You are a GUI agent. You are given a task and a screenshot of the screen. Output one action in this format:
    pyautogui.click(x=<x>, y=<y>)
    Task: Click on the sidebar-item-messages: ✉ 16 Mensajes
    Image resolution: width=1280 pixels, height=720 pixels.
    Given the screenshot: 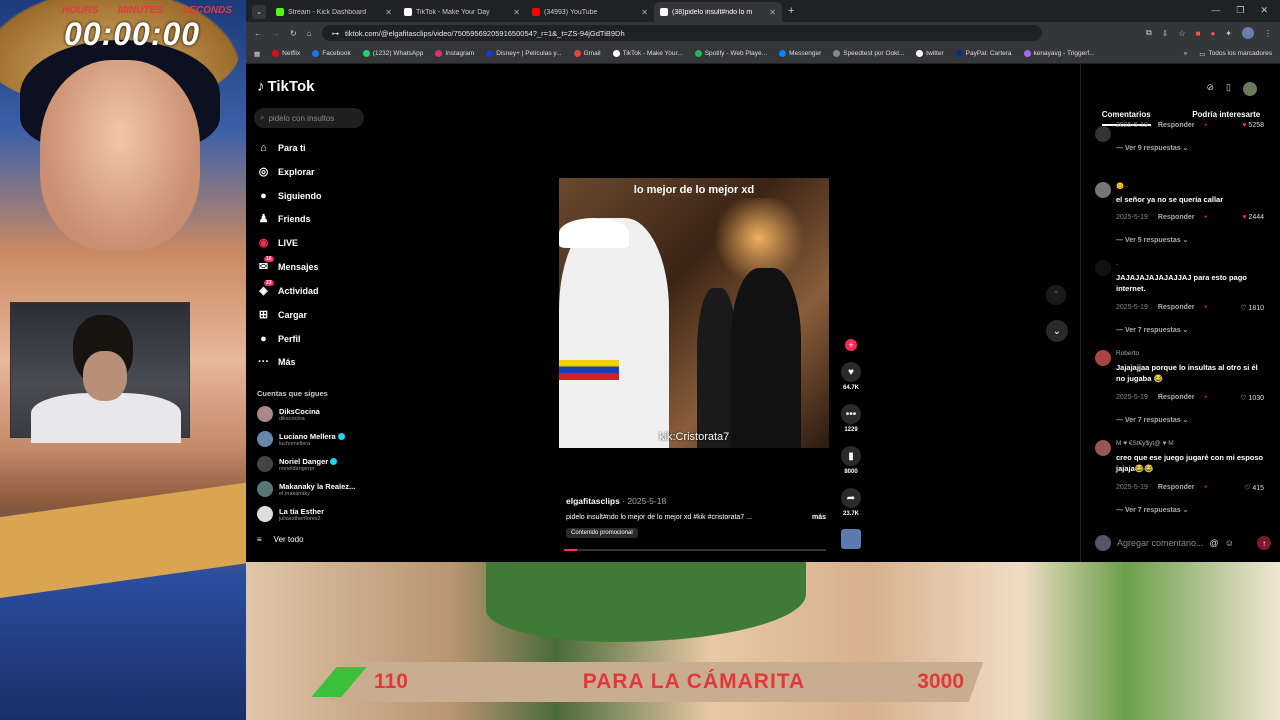 What is the action you would take?
    pyautogui.click(x=288, y=264)
    